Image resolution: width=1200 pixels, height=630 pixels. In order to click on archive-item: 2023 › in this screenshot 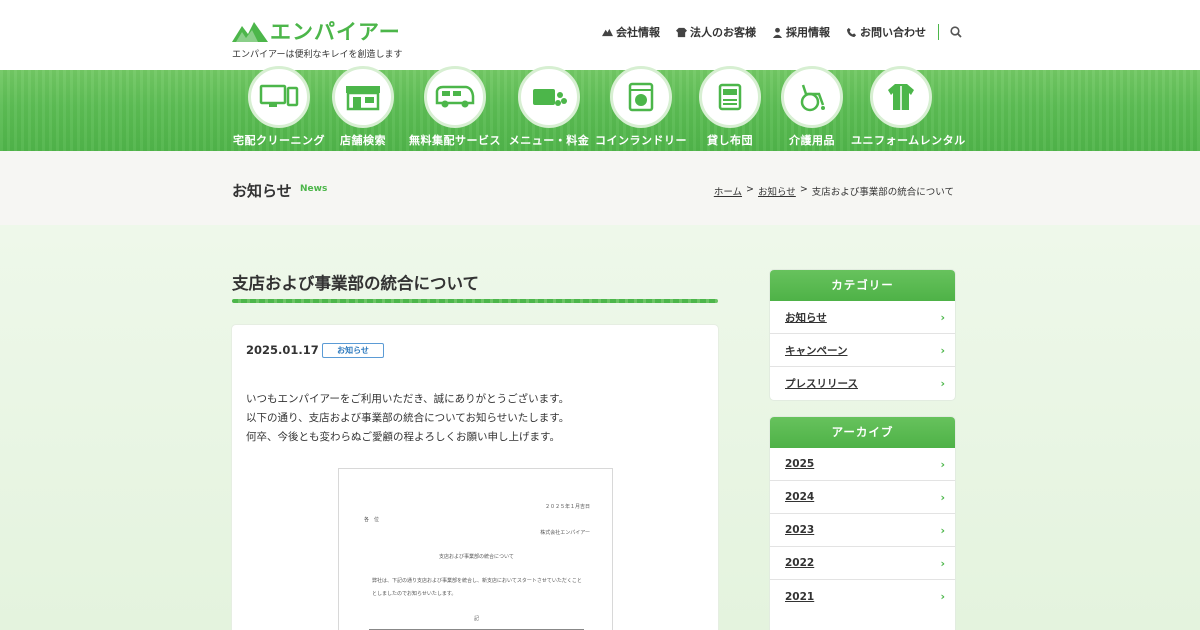, I will do `click(862, 530)`.